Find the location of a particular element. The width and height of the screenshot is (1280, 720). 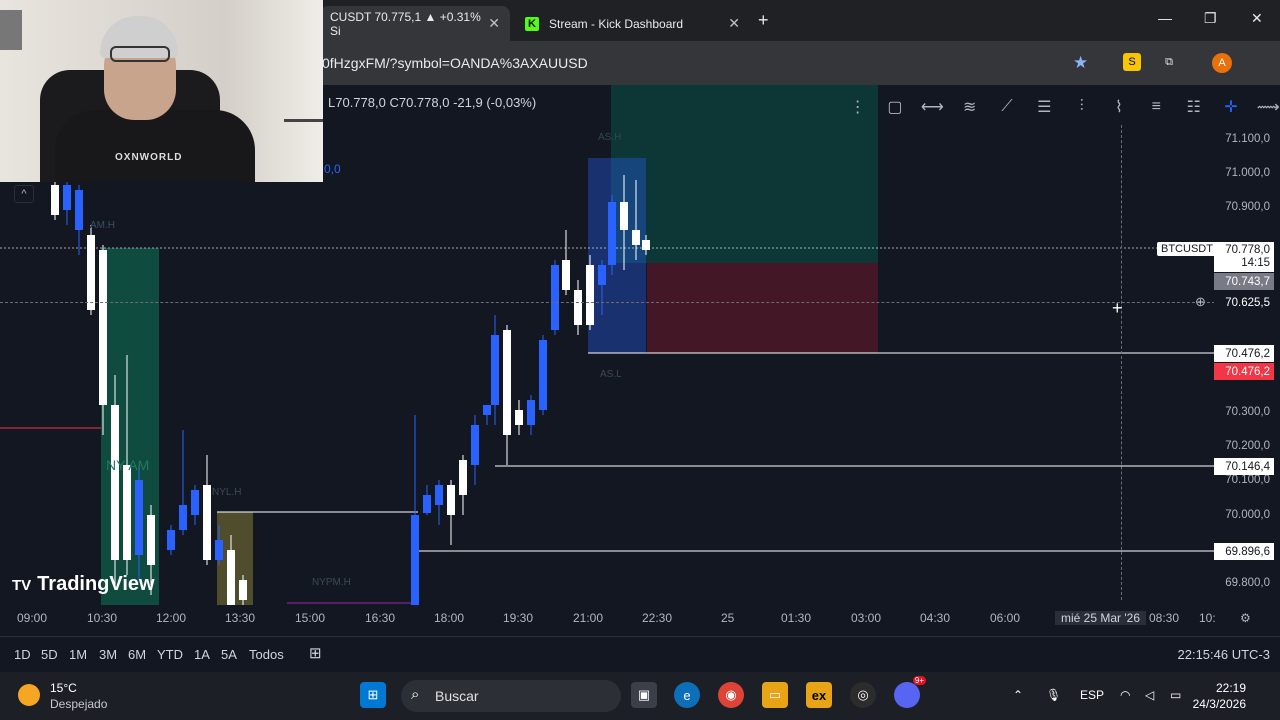

new-tab-button: + is located at coordinates (763, 20).